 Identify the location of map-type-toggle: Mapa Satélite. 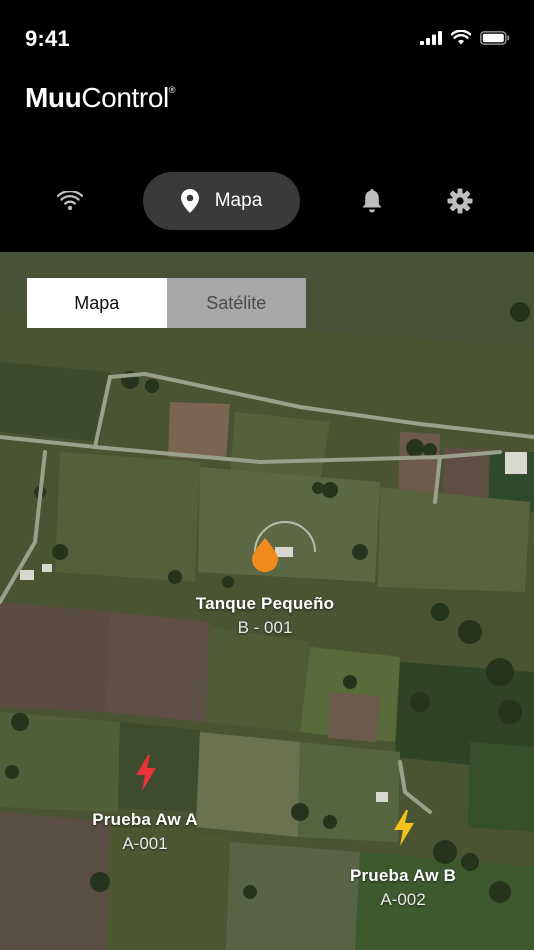
(166, 303).